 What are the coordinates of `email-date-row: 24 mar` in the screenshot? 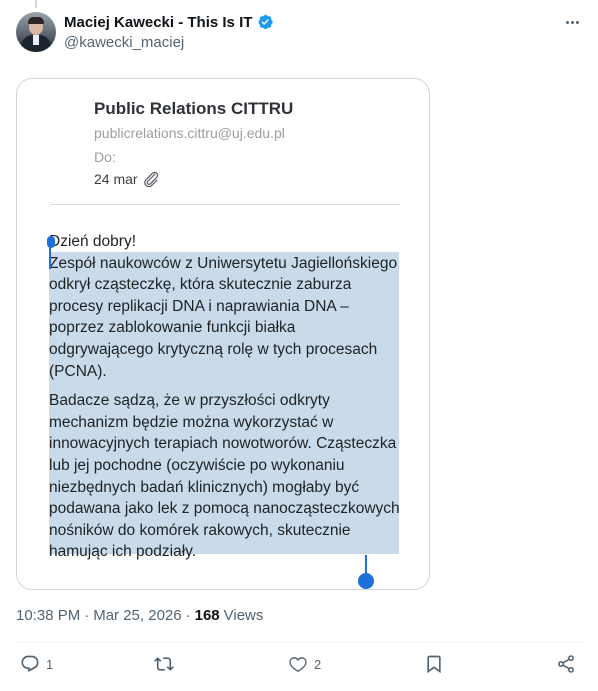 It's located at (127, 179).